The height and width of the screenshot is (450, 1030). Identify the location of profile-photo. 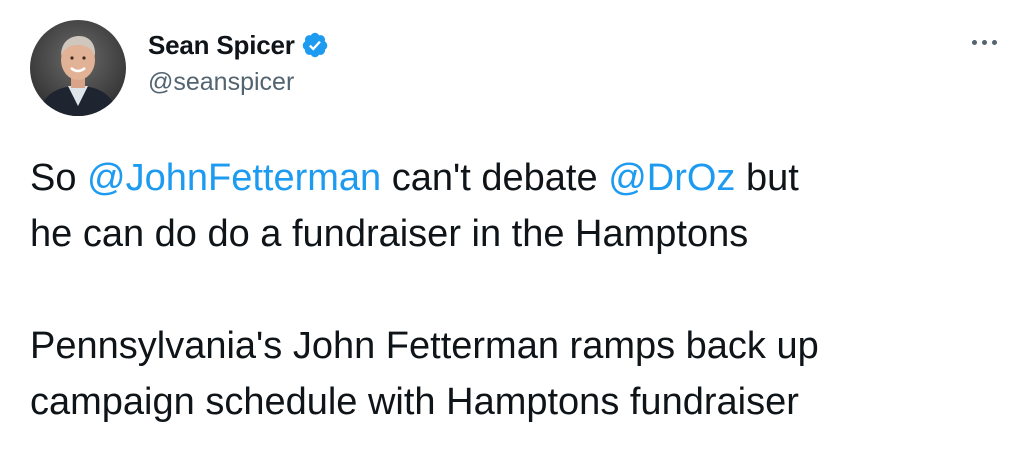
(78, 68).